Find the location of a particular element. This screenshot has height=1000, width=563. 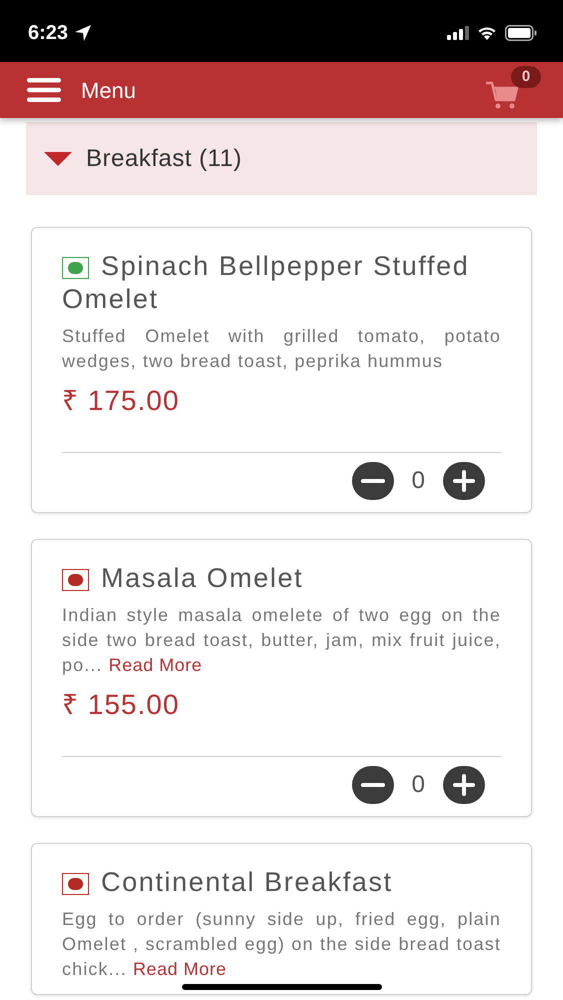

signal-icon is located at coordinates (458, 33).